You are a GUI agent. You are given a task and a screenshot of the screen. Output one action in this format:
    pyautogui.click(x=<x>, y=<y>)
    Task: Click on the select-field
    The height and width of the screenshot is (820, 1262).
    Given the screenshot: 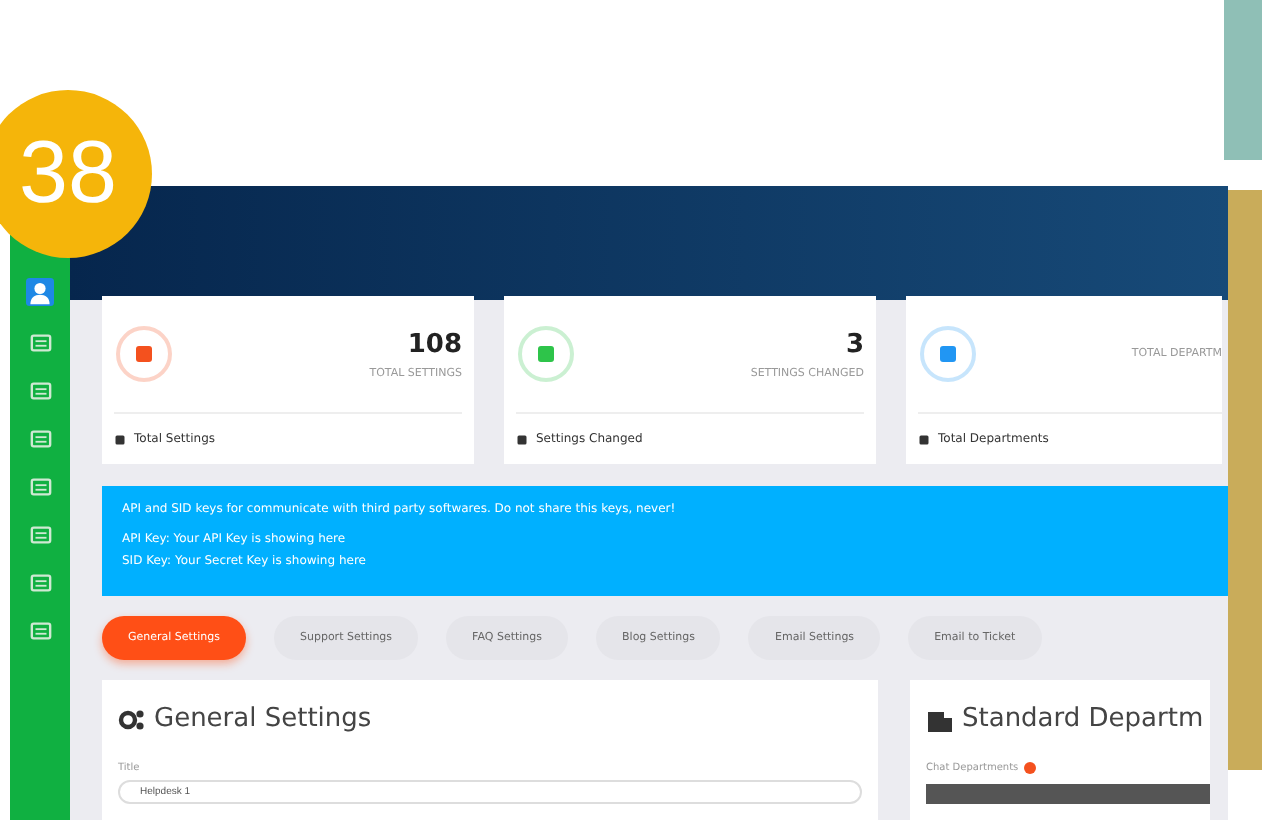 What is the action you would take?
    pyautogui.click(x=1068, y=794)
    